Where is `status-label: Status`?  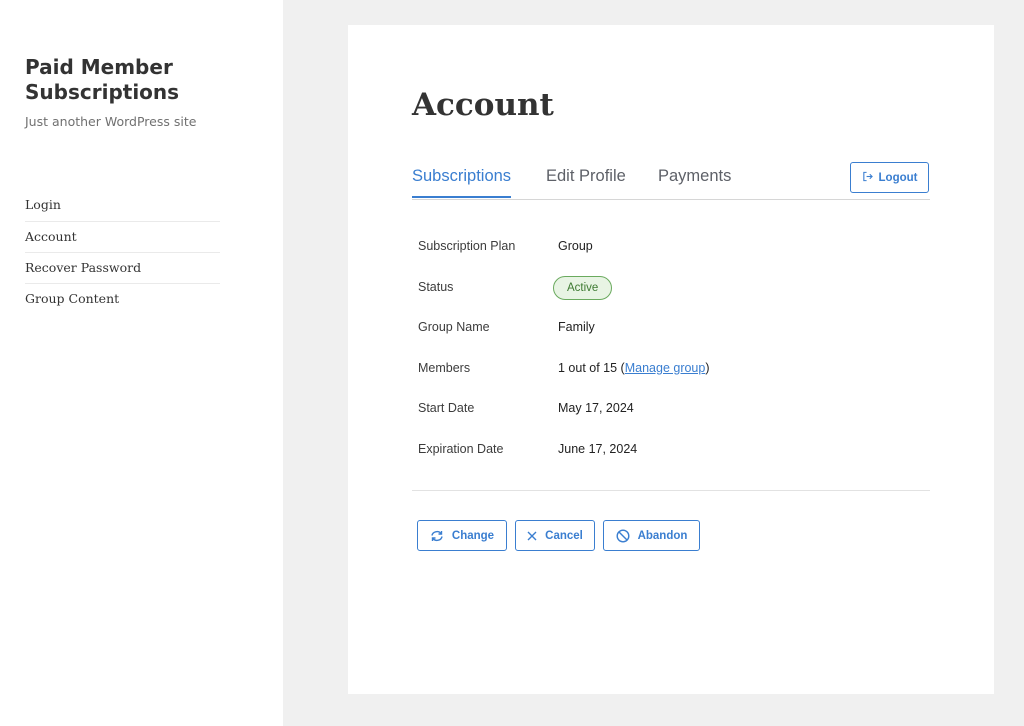 status-label: Status is located at coordinates (436, 286).